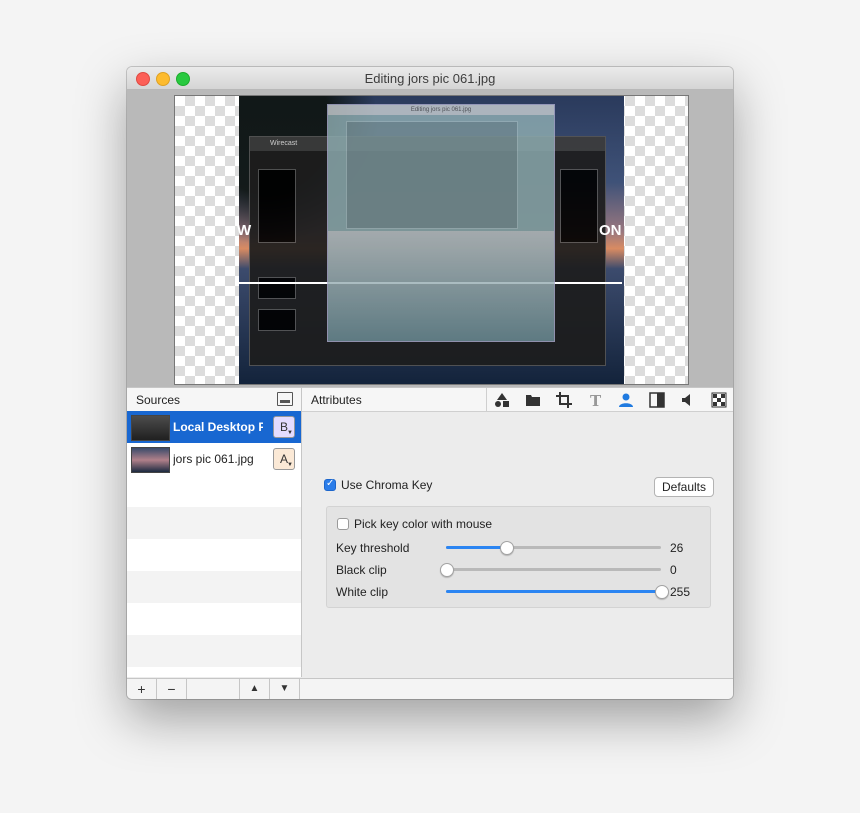 The width and height of the screenshot is (860, 813). I want to click on shapes-icon, so click(502, 400).